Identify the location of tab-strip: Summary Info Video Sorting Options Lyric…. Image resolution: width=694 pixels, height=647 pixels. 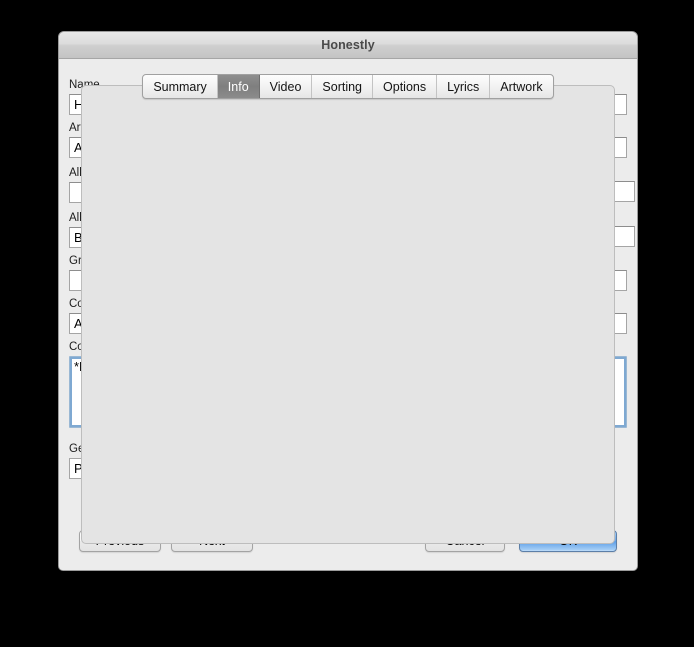
(348, 86).